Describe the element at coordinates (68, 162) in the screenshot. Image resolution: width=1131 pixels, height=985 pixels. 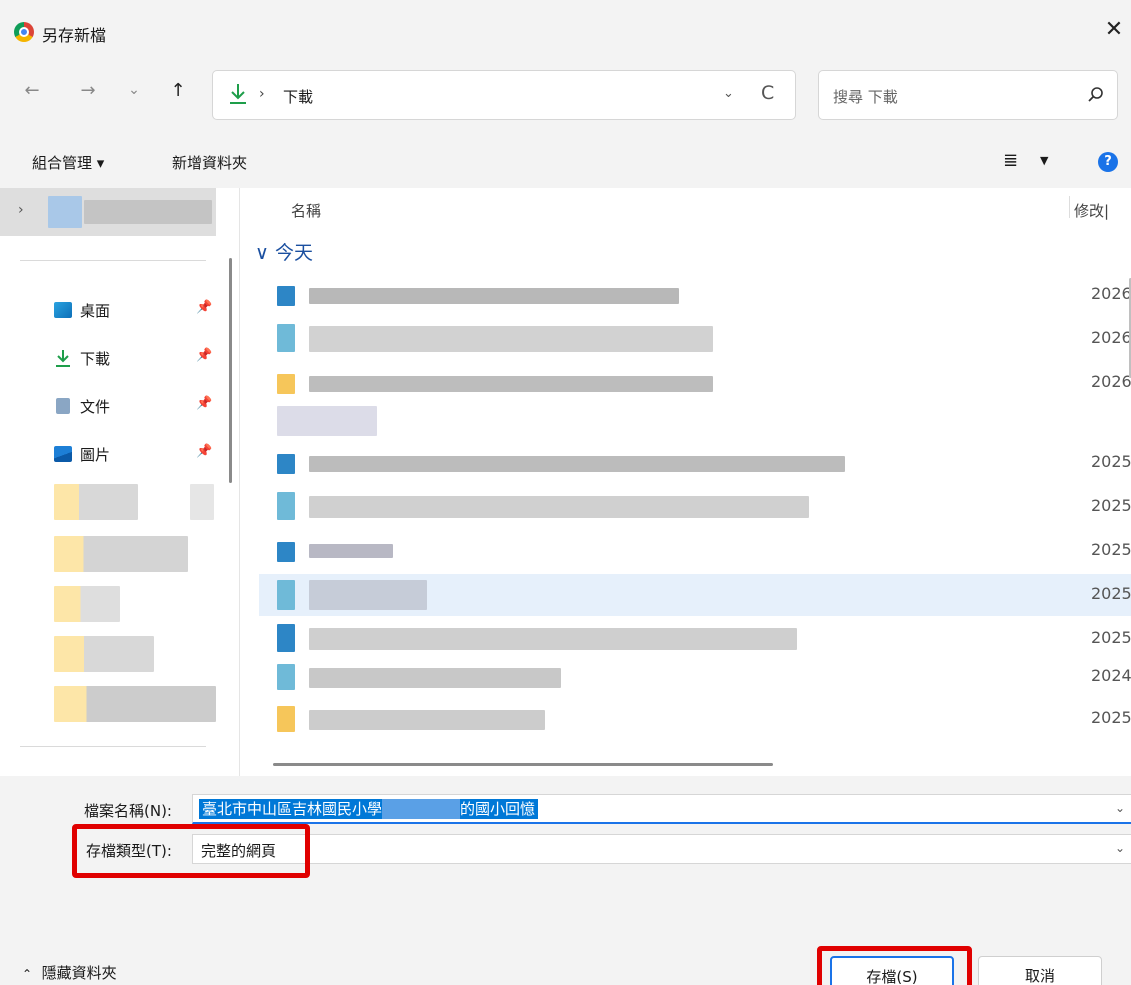
I see `organize-button: 組合管理 ▾` at that location.